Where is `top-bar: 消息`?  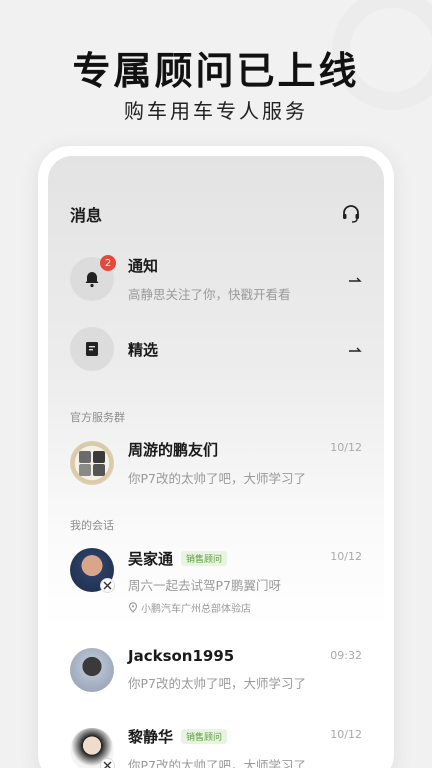 top-bar: 消息 is located at coordinates (216, 214).